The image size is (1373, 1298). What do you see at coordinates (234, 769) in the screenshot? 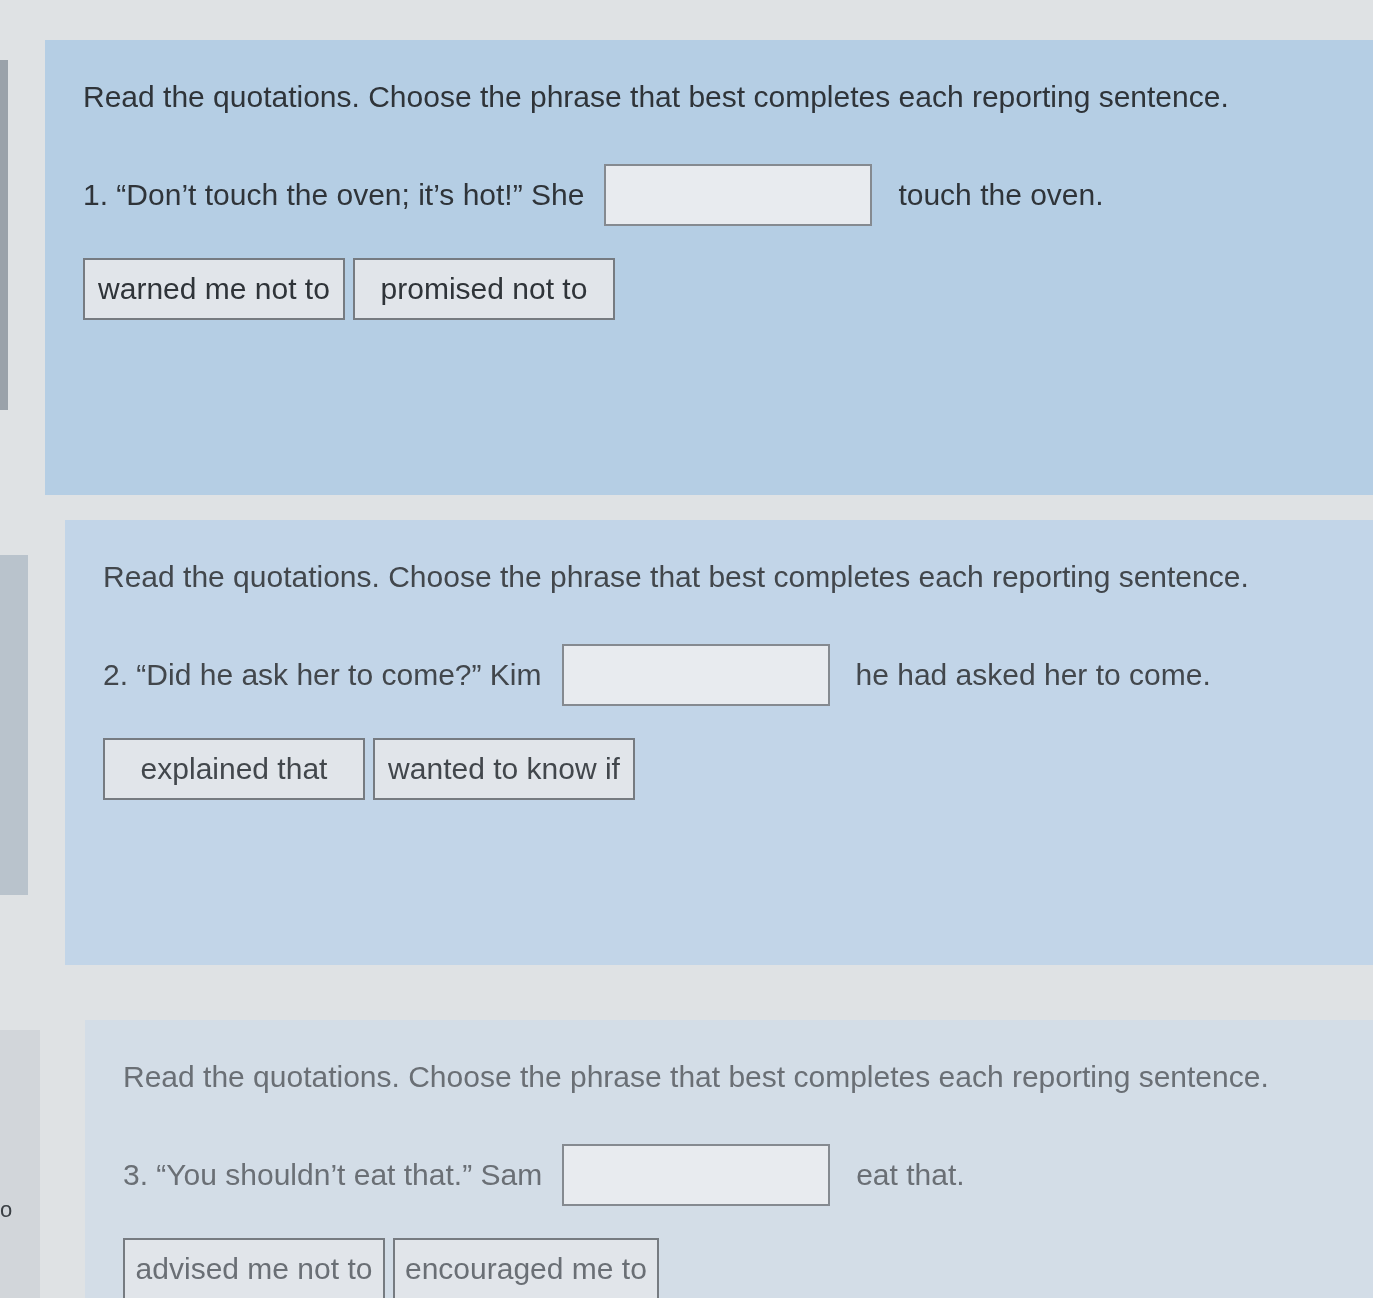
I see `answer-option: explained that` at bounding box center [234, 769].